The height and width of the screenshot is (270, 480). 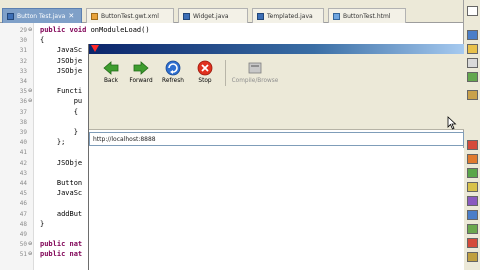 What do you see at coordinates (23, 245) in the screenshot?
I see `line-number: 50` at bounding box center [23, 245].